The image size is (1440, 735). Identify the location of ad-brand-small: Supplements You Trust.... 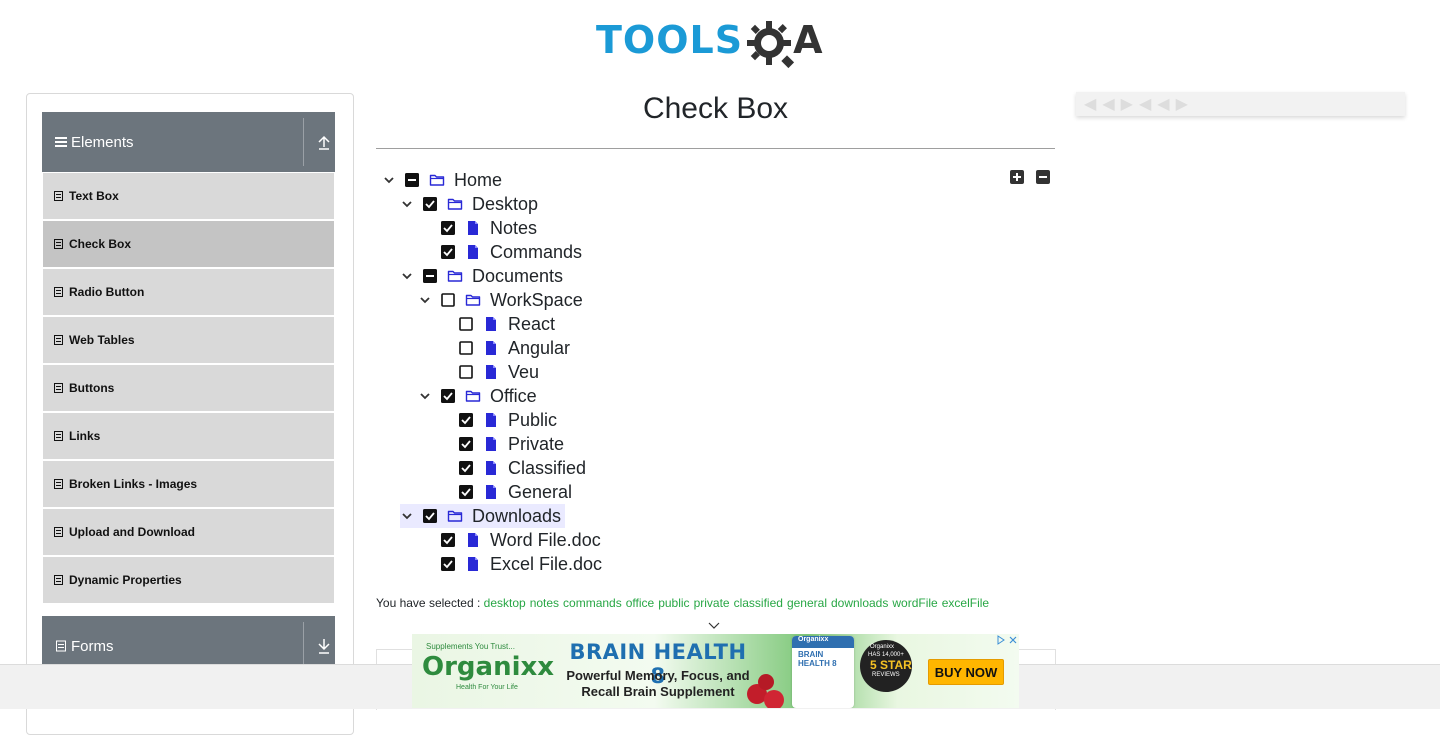
(470, 646).